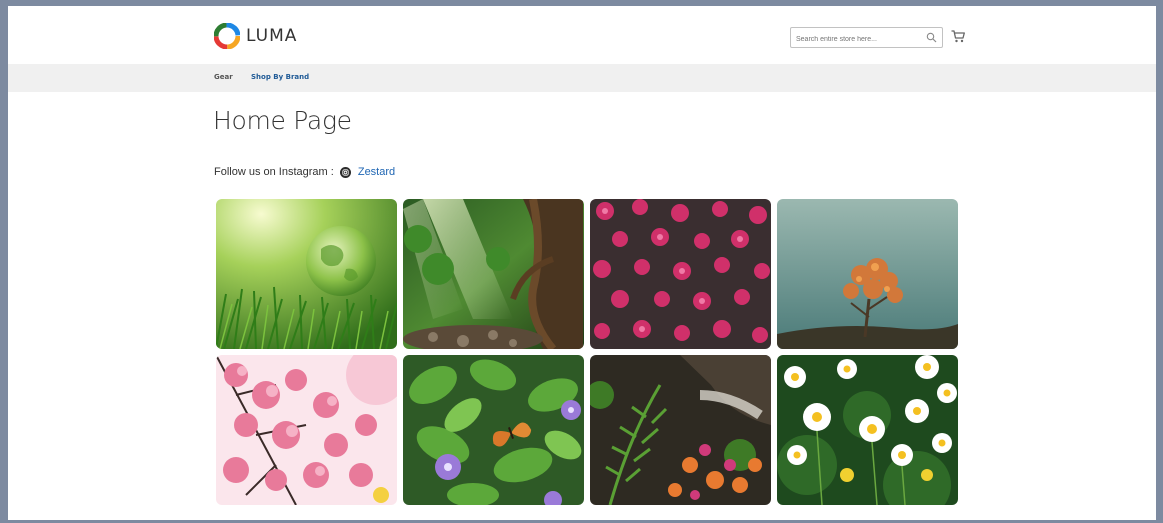 The image size is (1163, 523). What do you see at coordinates (680, 274) in the screenshot?
I see `gallery-photo-pink-blossoms` at bounding box center [680, 274].